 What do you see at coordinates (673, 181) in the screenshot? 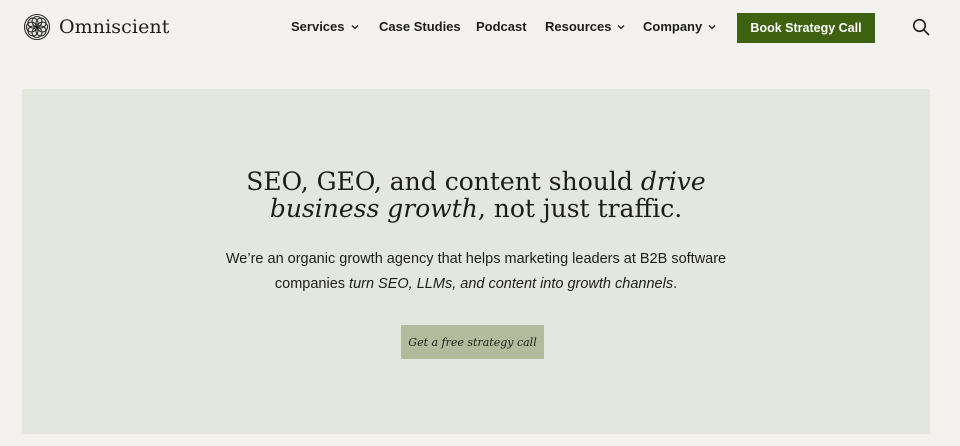
I see `headline-emphasis: drive` at bounding box center [673, 181].